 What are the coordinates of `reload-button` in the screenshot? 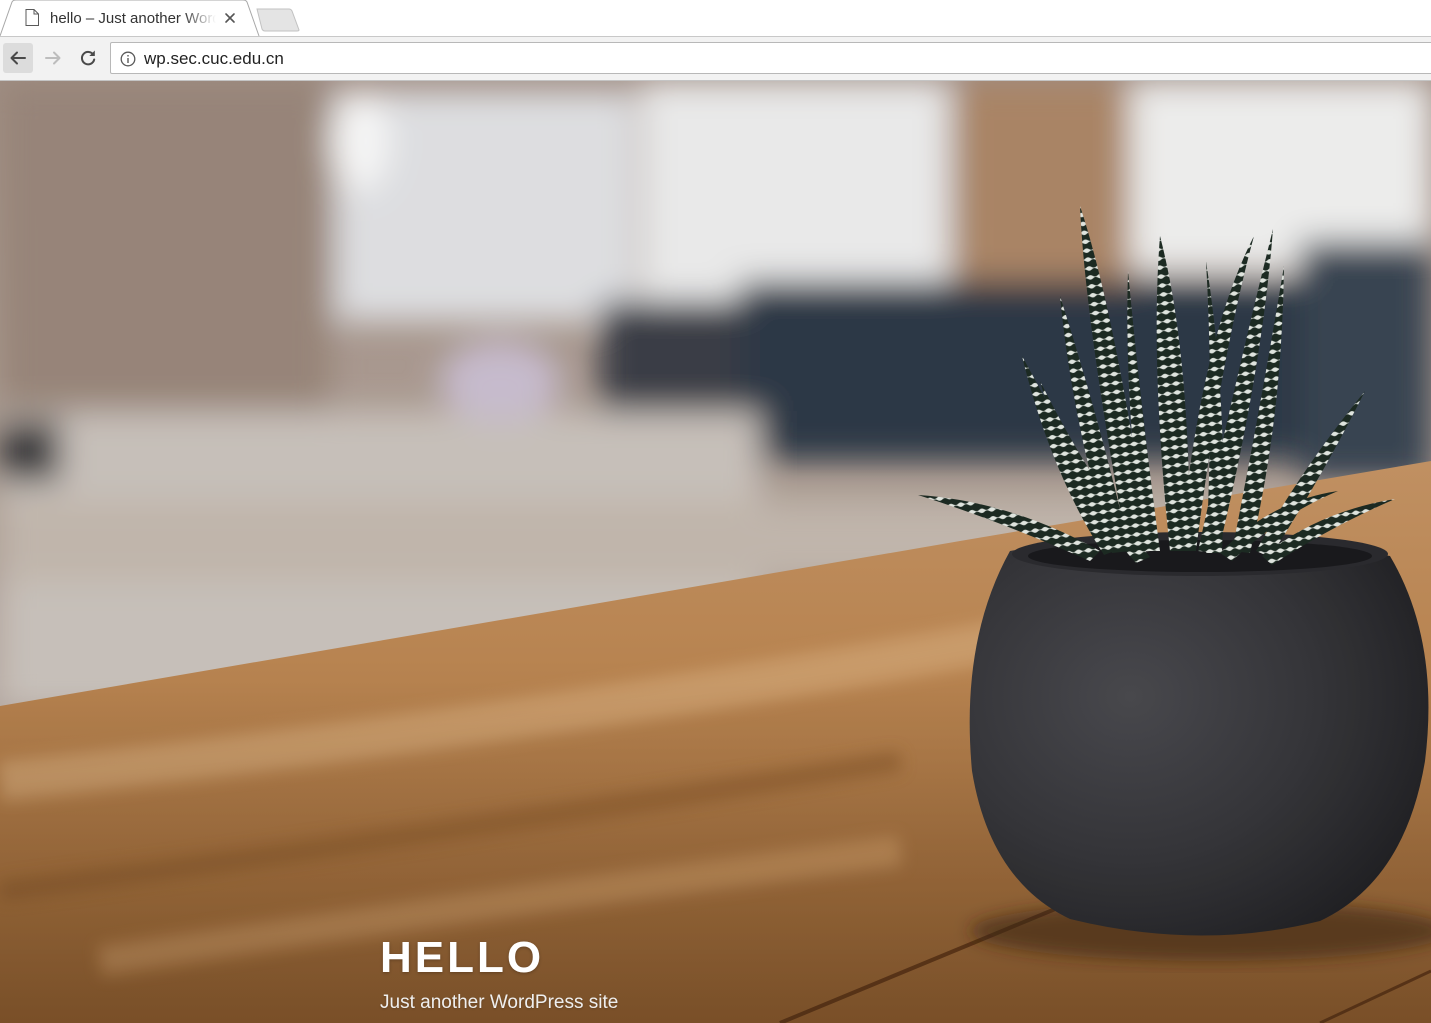 It's located at (88, 58).